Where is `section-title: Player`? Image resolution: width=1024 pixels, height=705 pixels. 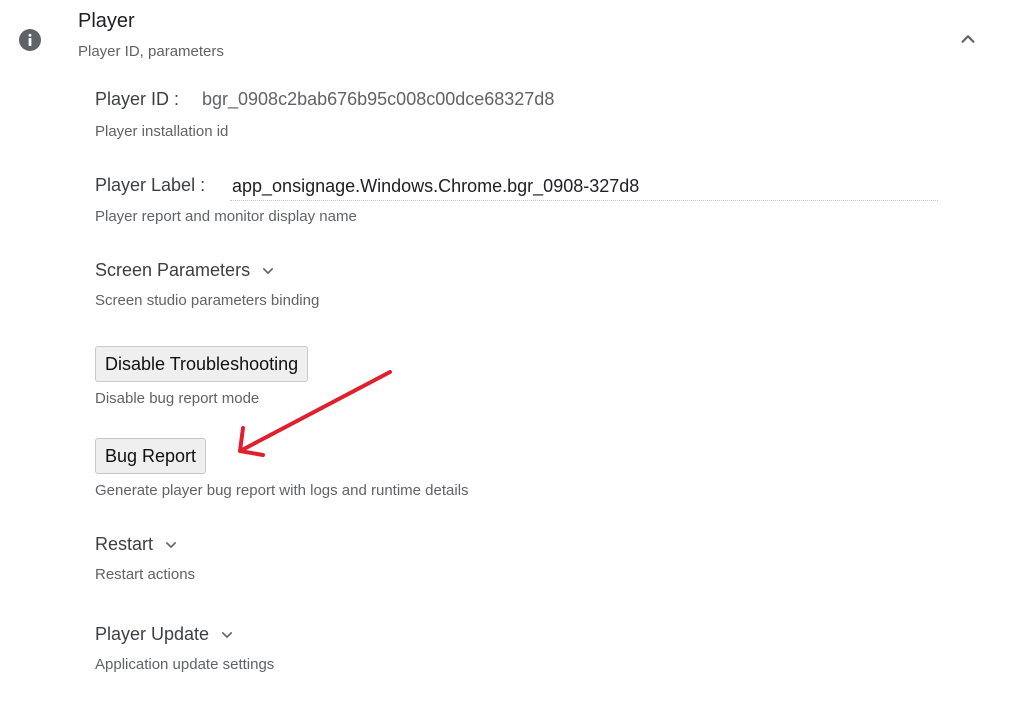
section-title: Player is located at coordinates (106, 21).